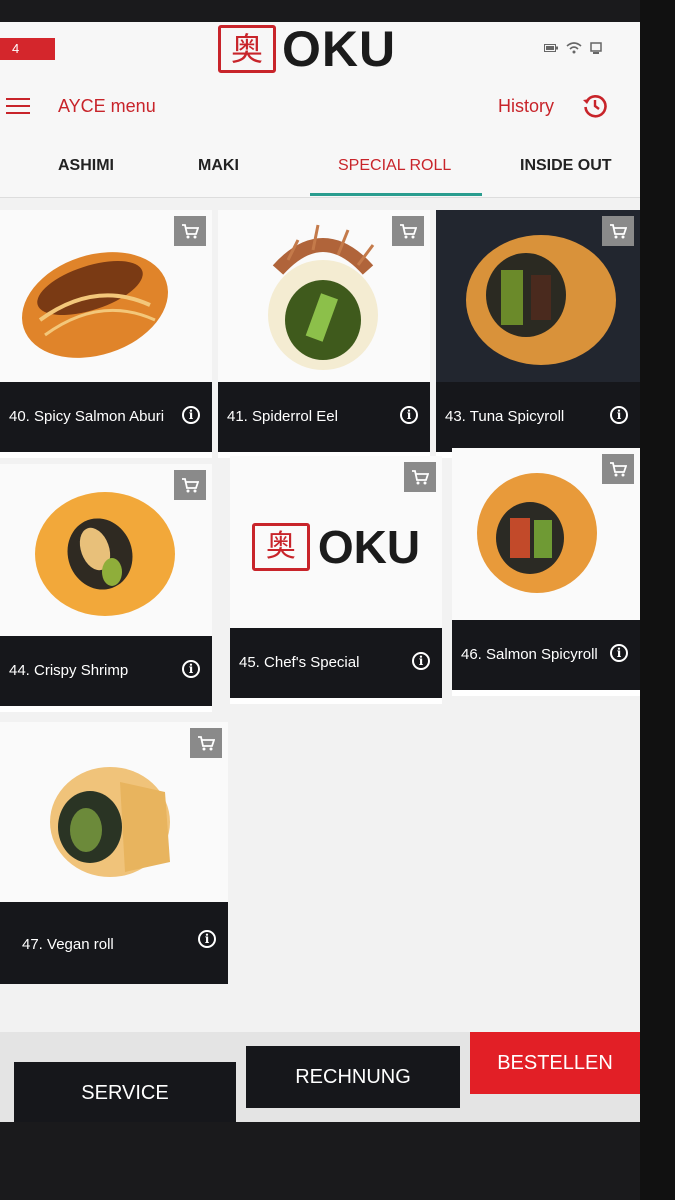 This screenshot has width=675, height=1200. Describe the element at coordinates (529, 654) in the screenshot. I see `product-name: 46. Salmon Spicyroll` at that location.